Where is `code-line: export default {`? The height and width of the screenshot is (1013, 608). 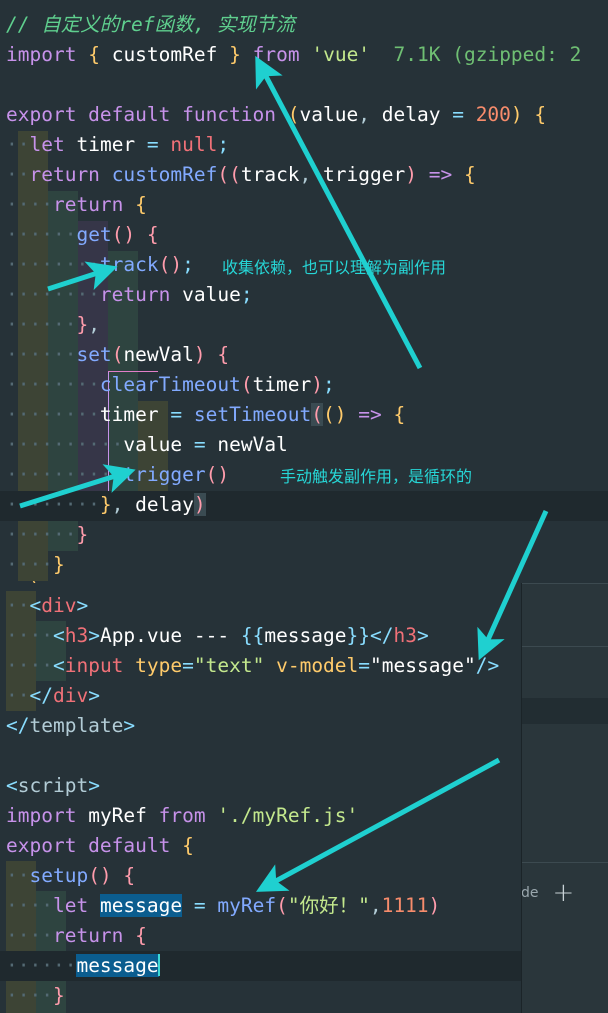 code-line: export default { is located at coordinates (100, 845).